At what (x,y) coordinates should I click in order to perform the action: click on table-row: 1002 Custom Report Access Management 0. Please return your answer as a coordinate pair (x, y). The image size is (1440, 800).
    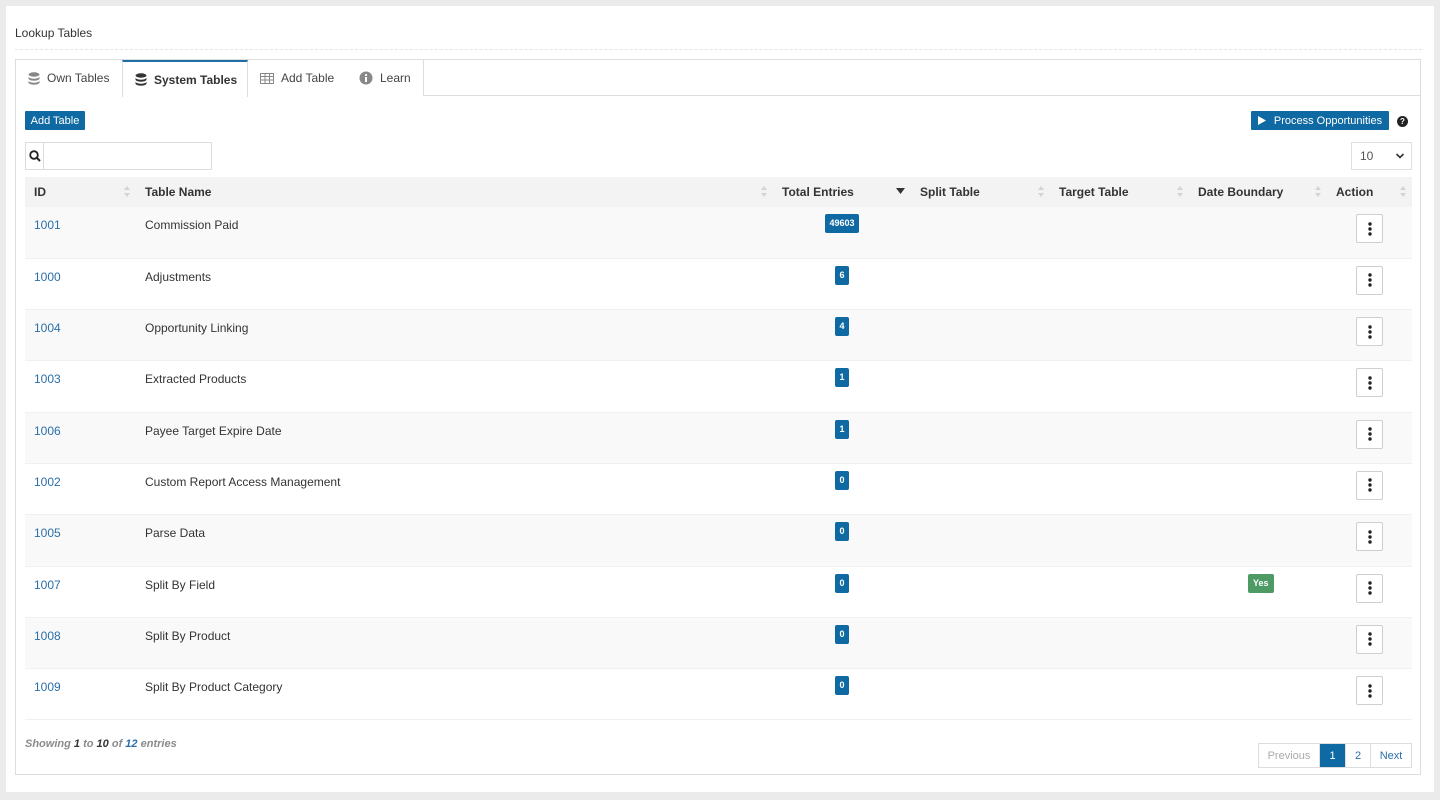
    Looking at the image, I should click on (718, 489).